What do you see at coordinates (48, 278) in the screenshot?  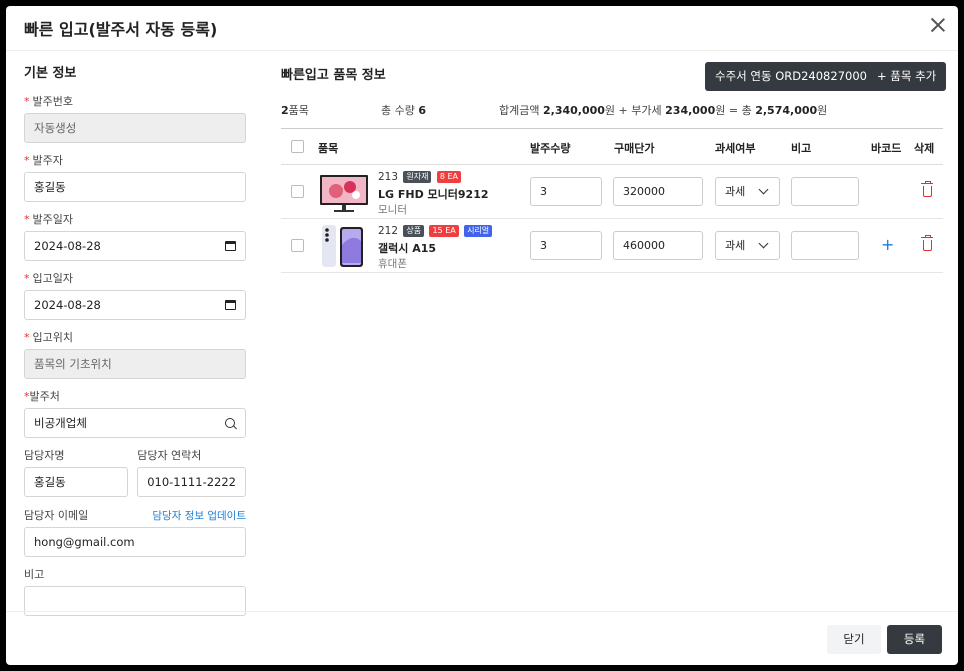 I see `receipt-date-label: * 입고일자` at bounding box center [48, 278].